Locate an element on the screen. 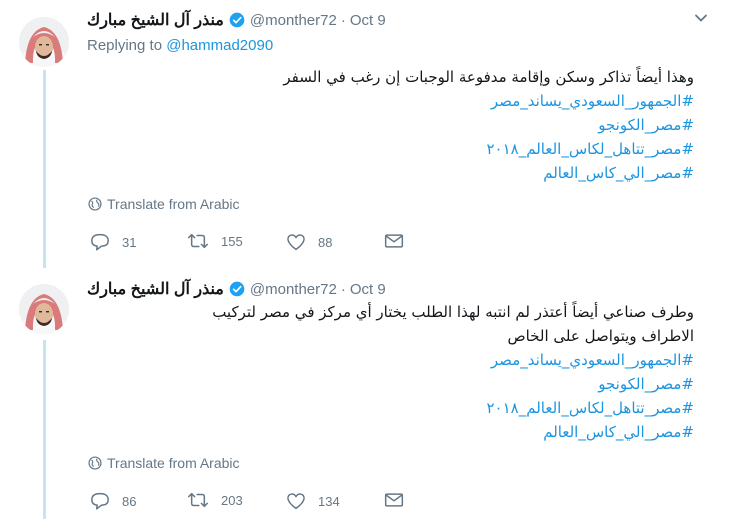  retweet-button: 203 is located at coordinates (215, 500).